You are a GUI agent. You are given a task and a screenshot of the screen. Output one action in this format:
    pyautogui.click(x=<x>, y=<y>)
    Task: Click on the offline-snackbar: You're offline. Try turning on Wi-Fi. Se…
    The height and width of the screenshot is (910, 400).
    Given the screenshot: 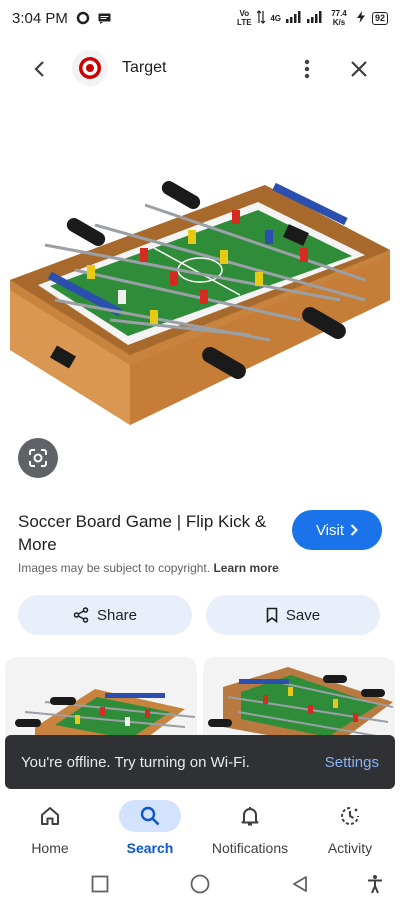 What is the action you would take?
    pyautogui.click(x=200, y=762)
    